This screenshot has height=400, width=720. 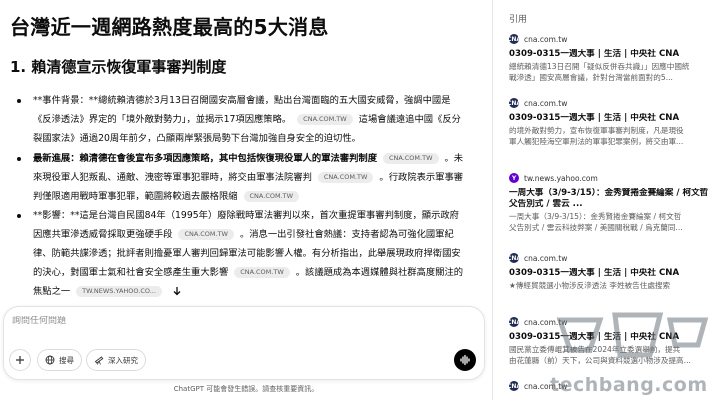 What do you see at coordinates (244, 343) in the screenshot?
I see `message-composer: 搜尋 深入研究` at bounding box center [244, 343].